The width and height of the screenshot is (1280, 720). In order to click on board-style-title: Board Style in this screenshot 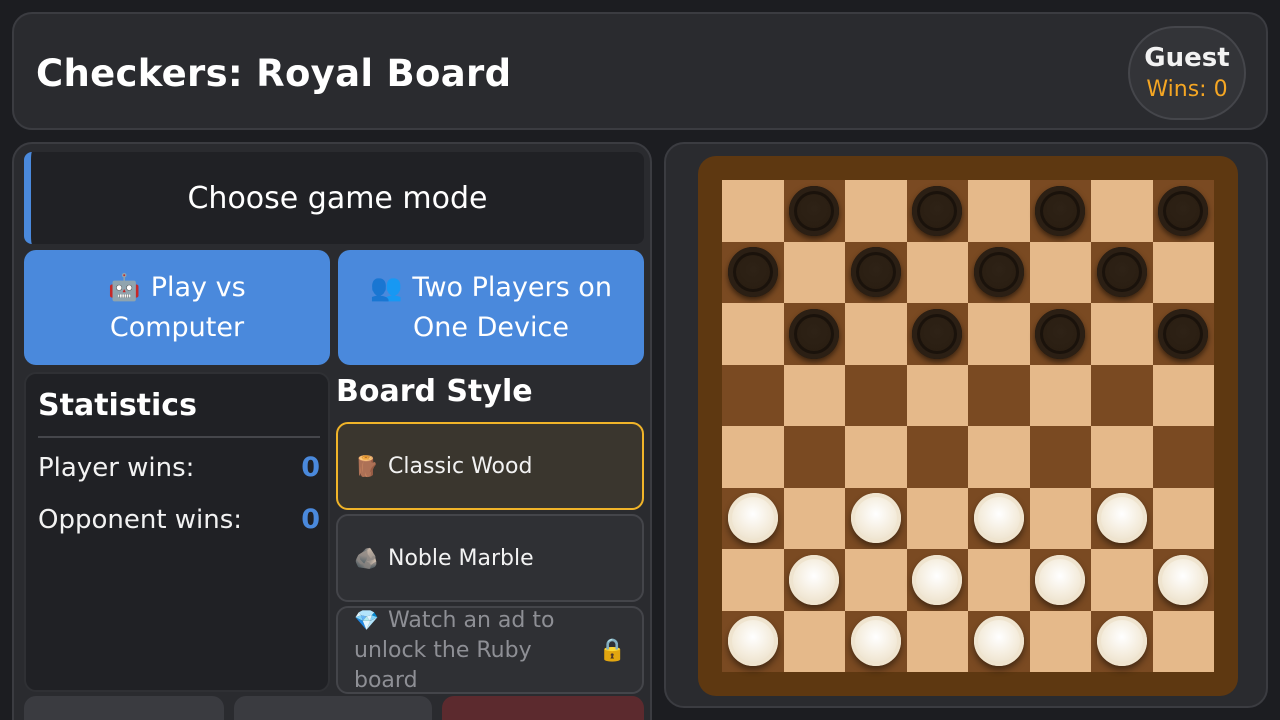, I will do `click(434, 391)`.